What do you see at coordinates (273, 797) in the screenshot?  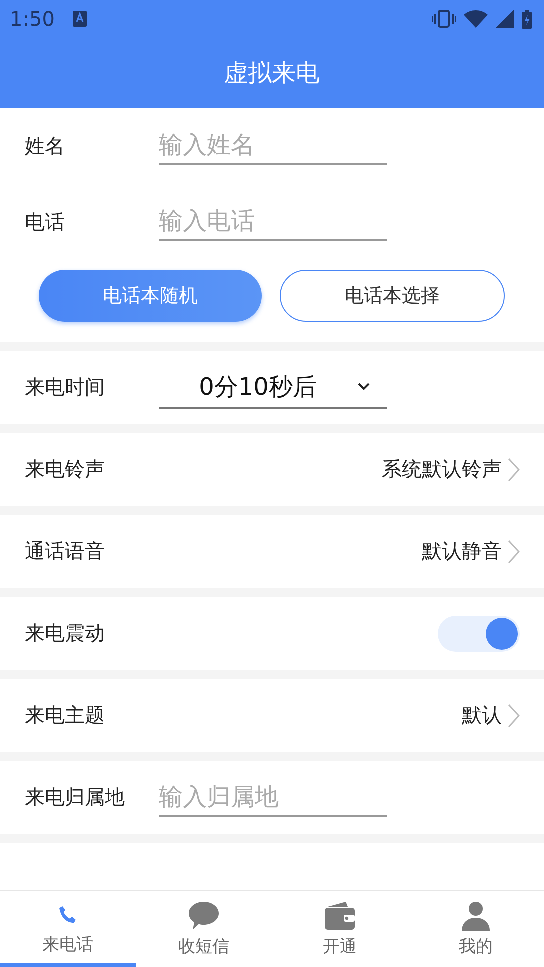 I see `input-field: 输入归属地` at bounding box center [273, 797].